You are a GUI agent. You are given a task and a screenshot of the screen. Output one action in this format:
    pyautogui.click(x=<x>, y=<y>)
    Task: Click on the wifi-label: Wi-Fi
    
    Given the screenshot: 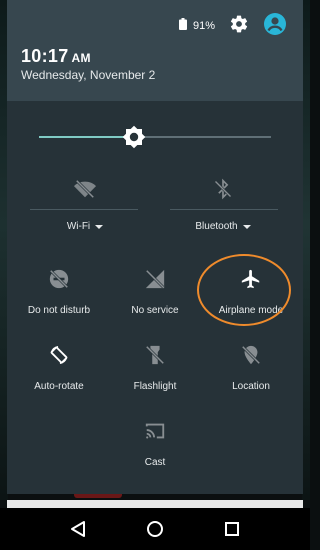 What is the action you would take?
    pyautogui.click(x=85, y=226)
    